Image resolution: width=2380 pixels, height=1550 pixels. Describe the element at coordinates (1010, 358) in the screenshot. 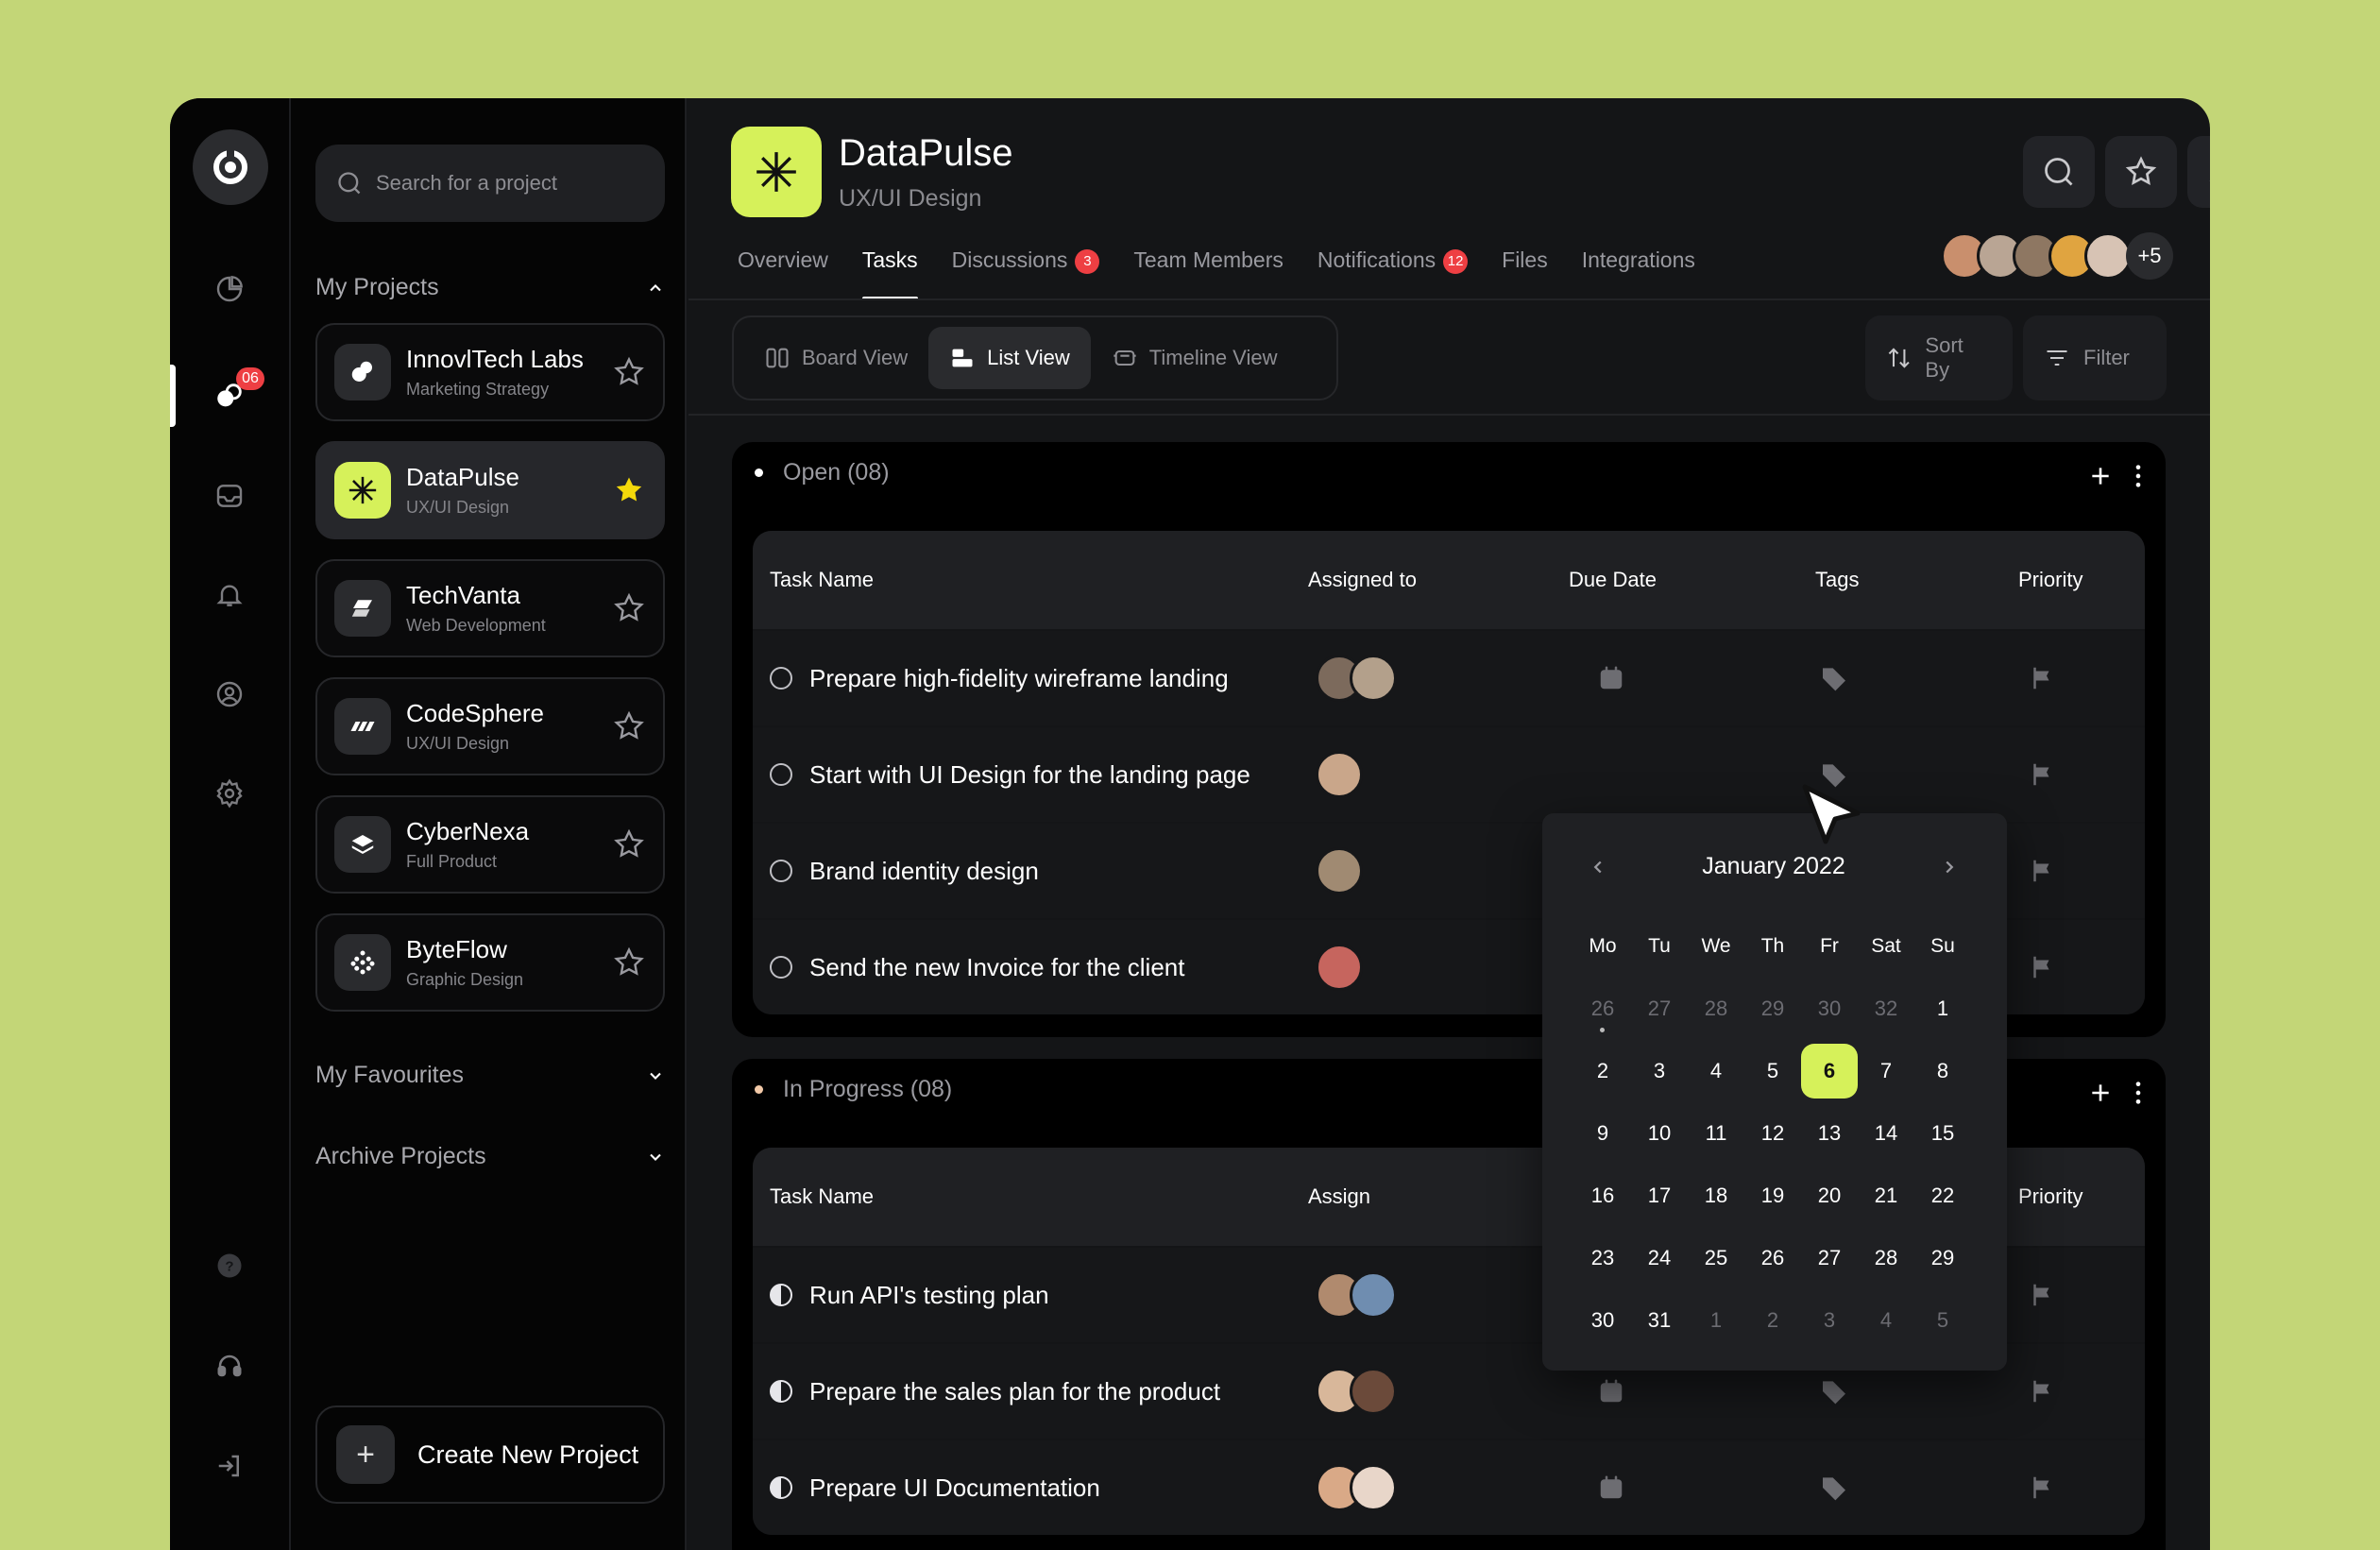

I see `list-view-button: List View` at that location.